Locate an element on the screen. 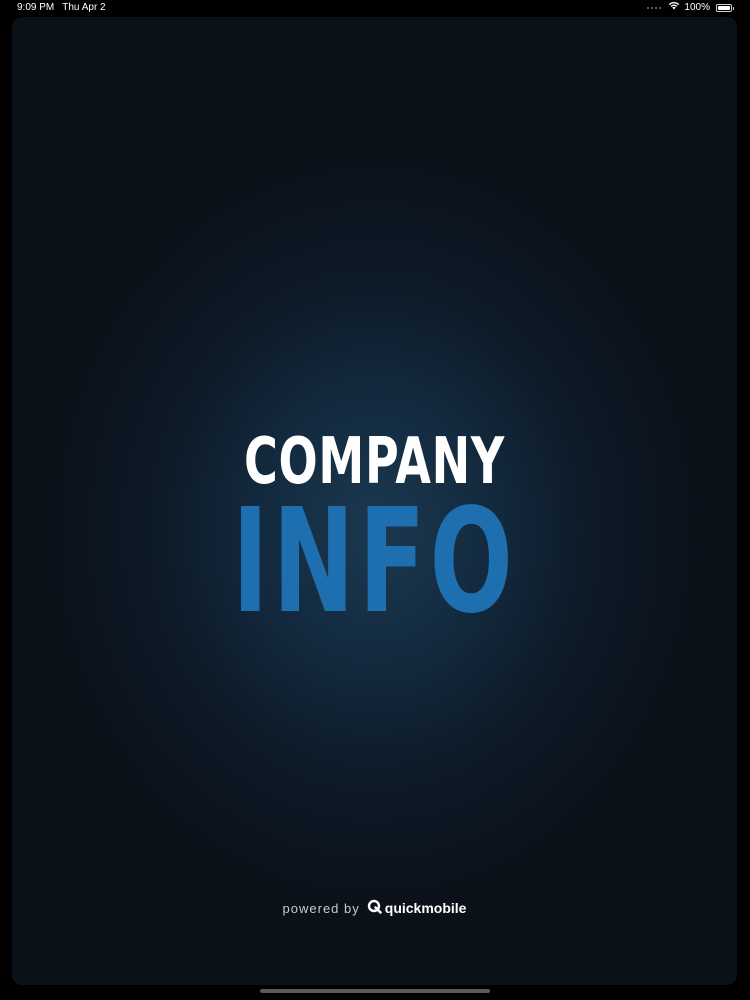  home-indicator is located at coordinates (375, 991).